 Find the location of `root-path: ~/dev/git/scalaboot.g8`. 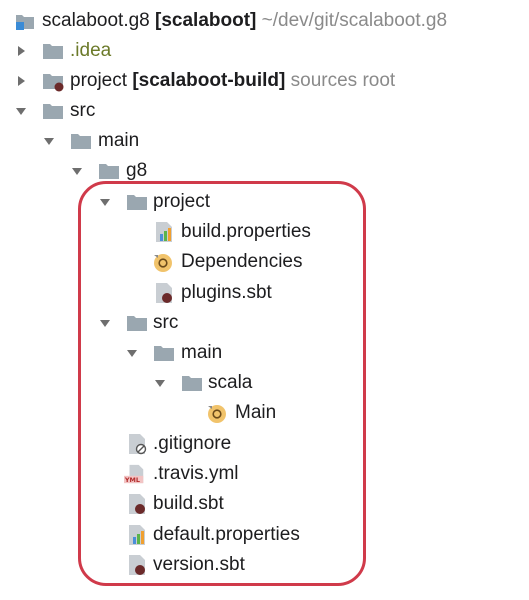

root-path: ~/dev/git/scalaboot.g8 is located at coordinates (354, 20).